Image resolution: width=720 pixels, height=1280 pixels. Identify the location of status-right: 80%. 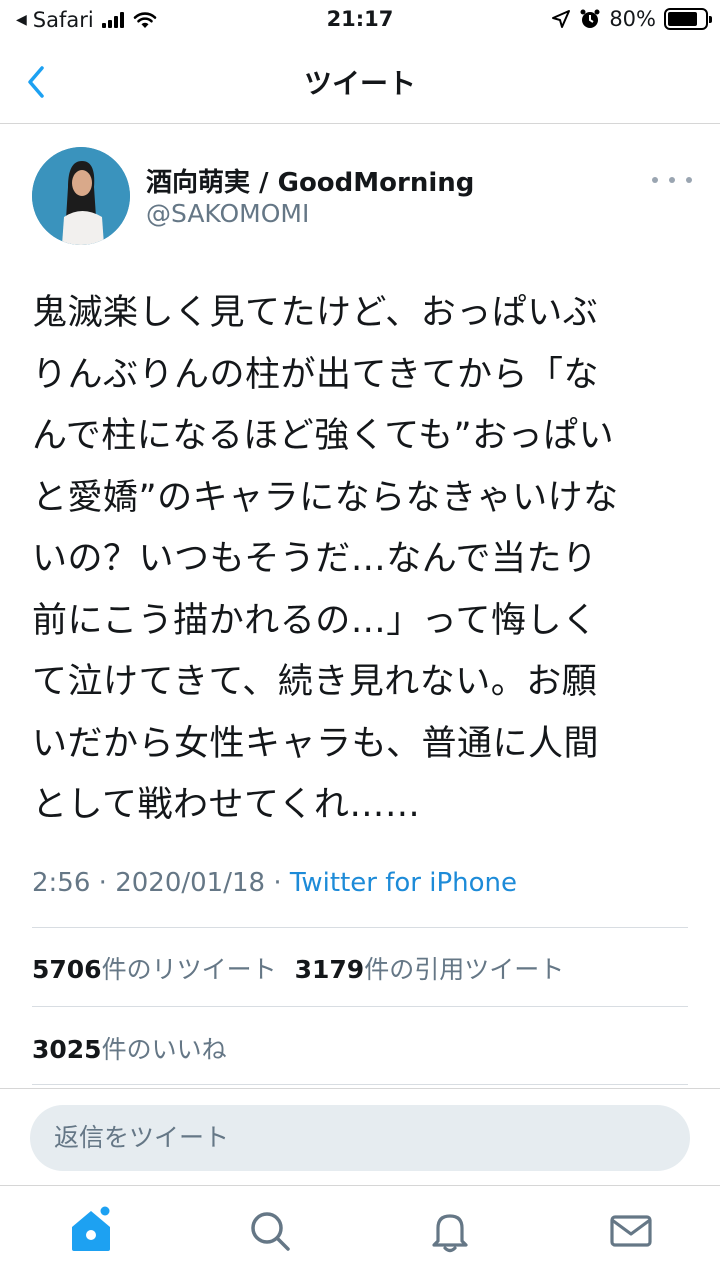
(631, 19).